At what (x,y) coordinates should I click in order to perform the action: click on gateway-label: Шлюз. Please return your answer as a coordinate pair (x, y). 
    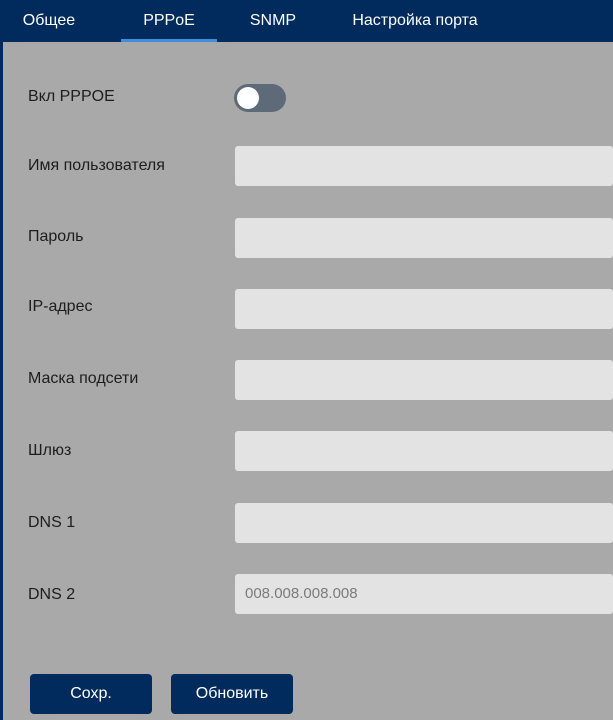
    Looking at the image, I should click on (50, 450).